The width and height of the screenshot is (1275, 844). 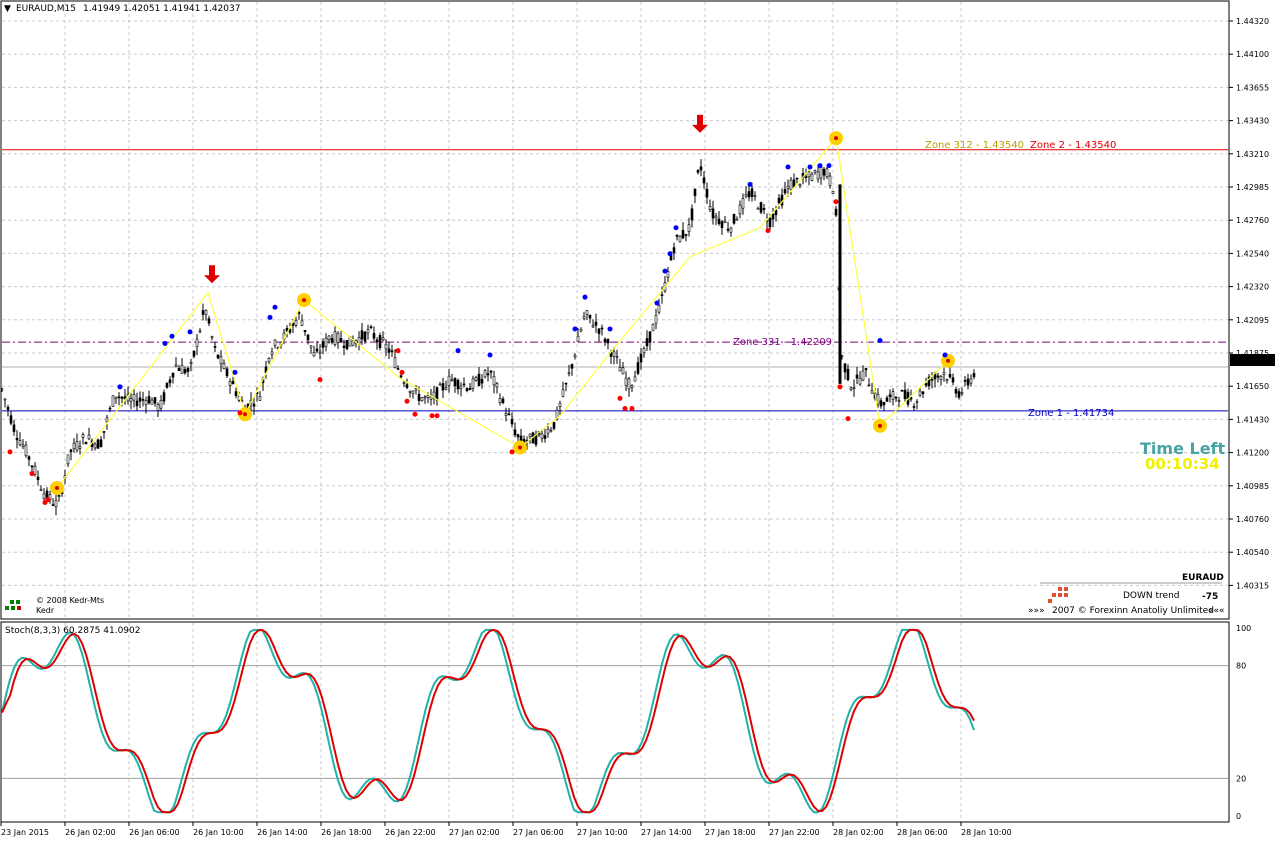 I want to click on price-tick-label: 1.42540, so click(x=1252, y=253).